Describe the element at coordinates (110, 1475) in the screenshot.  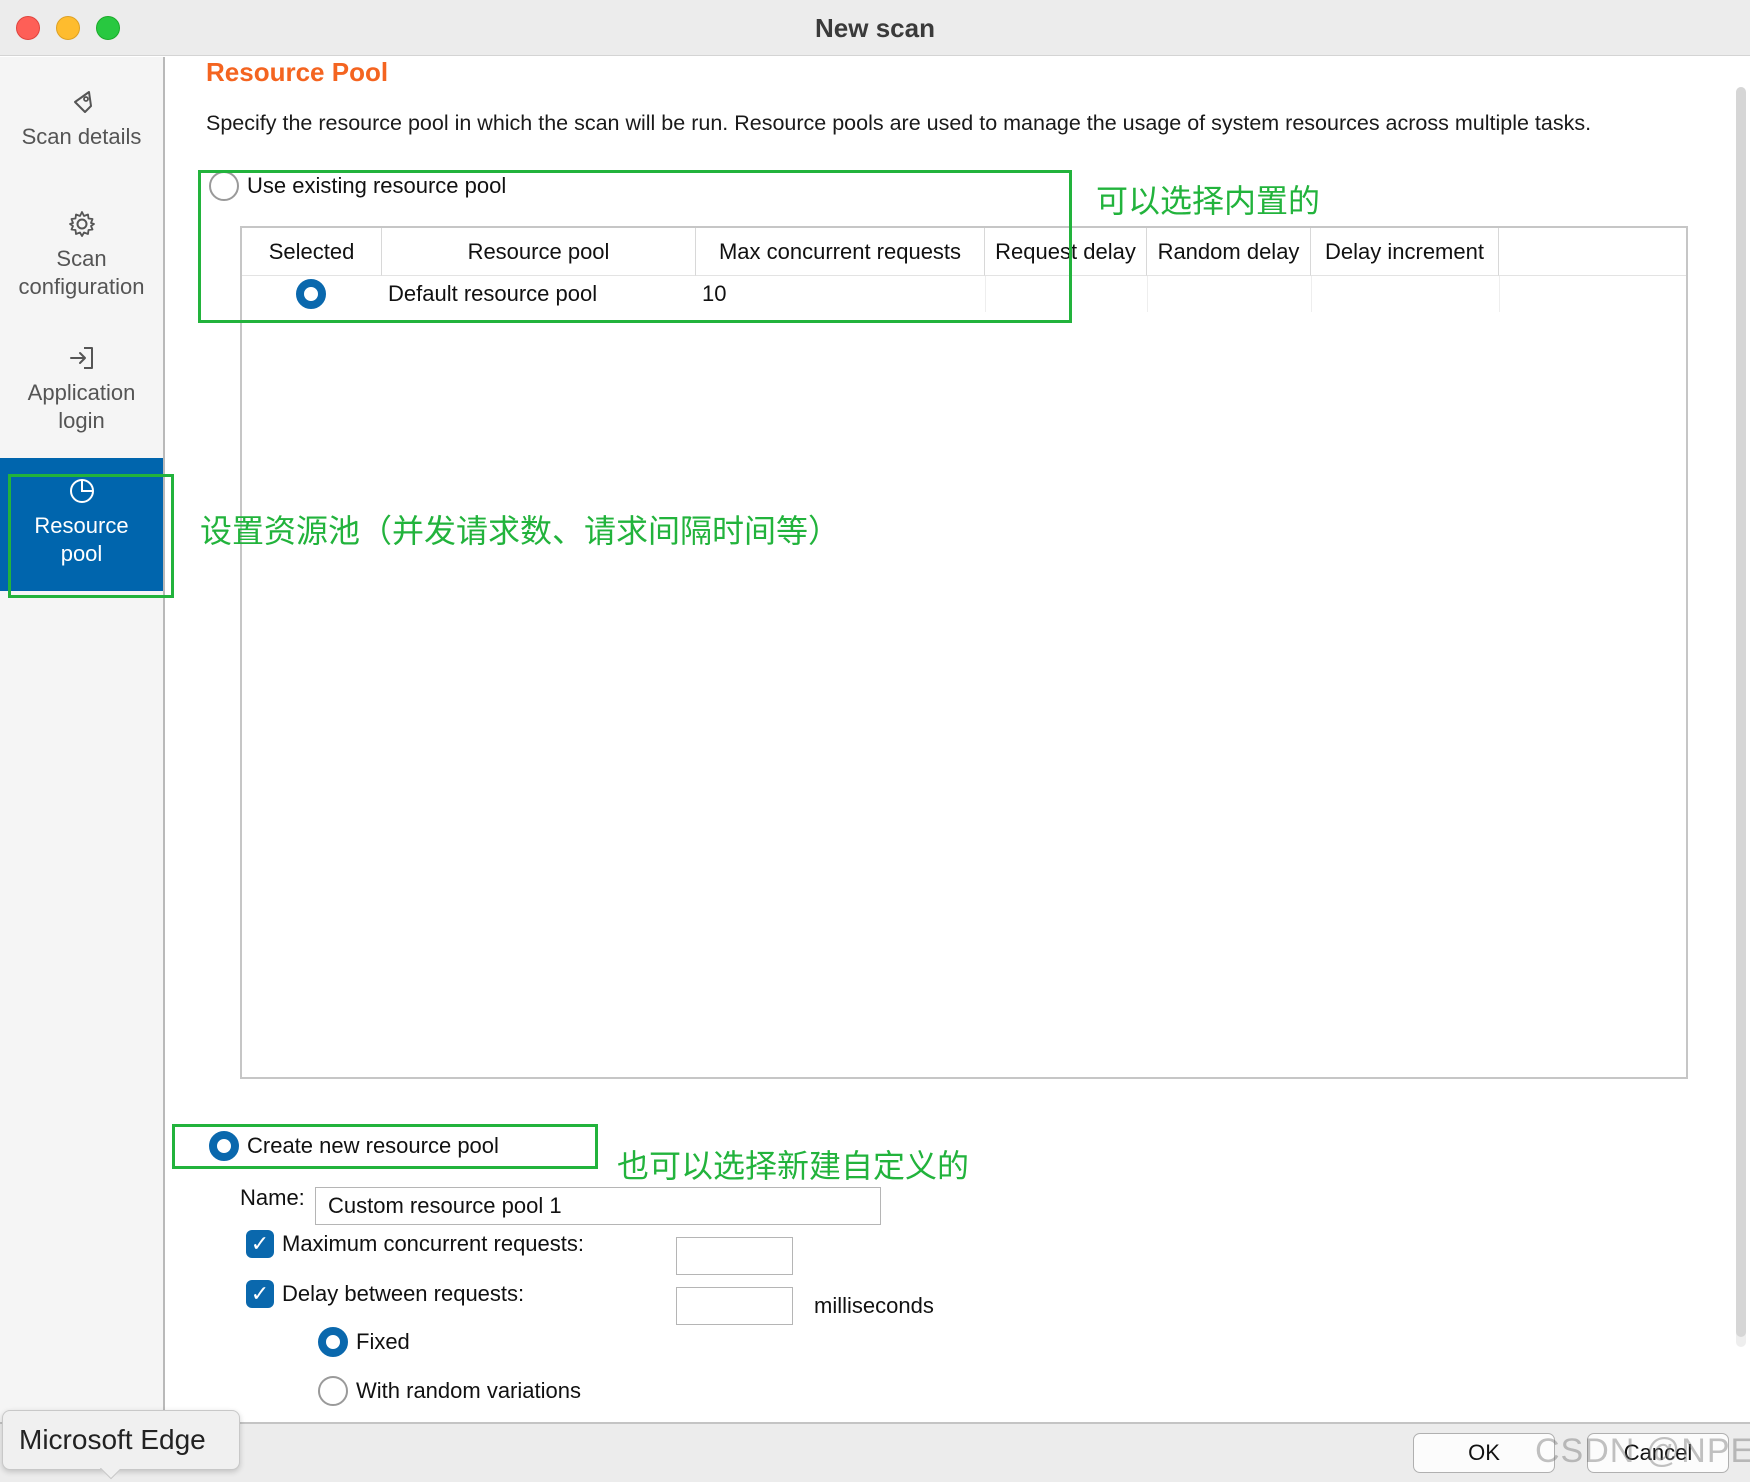
I see `tooltip-tail` at that location.